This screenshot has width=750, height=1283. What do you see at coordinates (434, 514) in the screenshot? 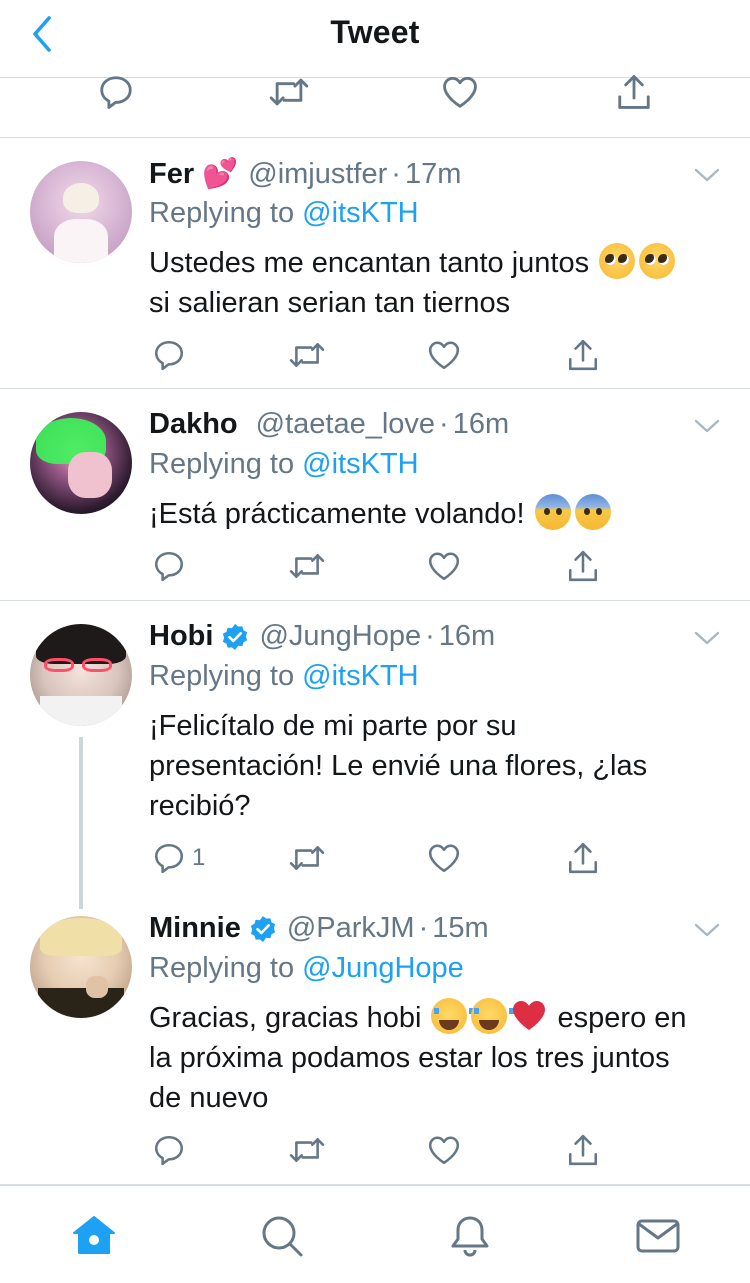
I see `tweet-text: ¡Está prácticamente volando!` at bounding box center [434, 514].